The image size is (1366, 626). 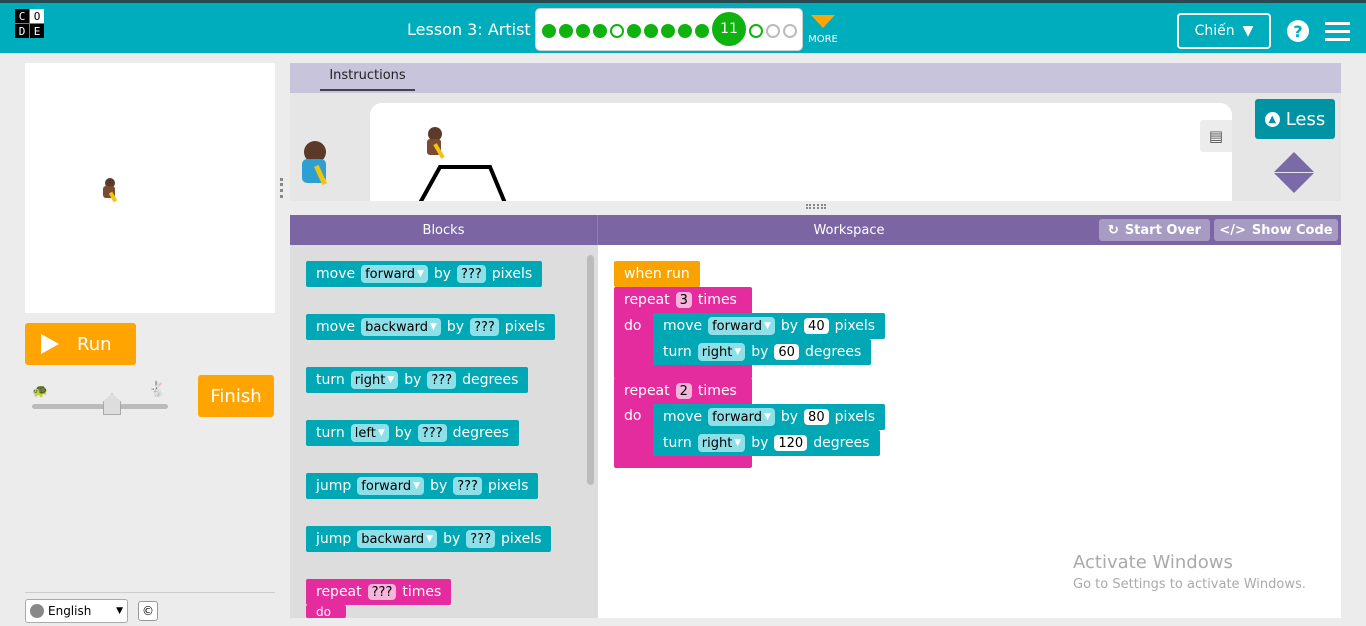 I want to click on language-select: English ▼, so click(x=76, y=611).